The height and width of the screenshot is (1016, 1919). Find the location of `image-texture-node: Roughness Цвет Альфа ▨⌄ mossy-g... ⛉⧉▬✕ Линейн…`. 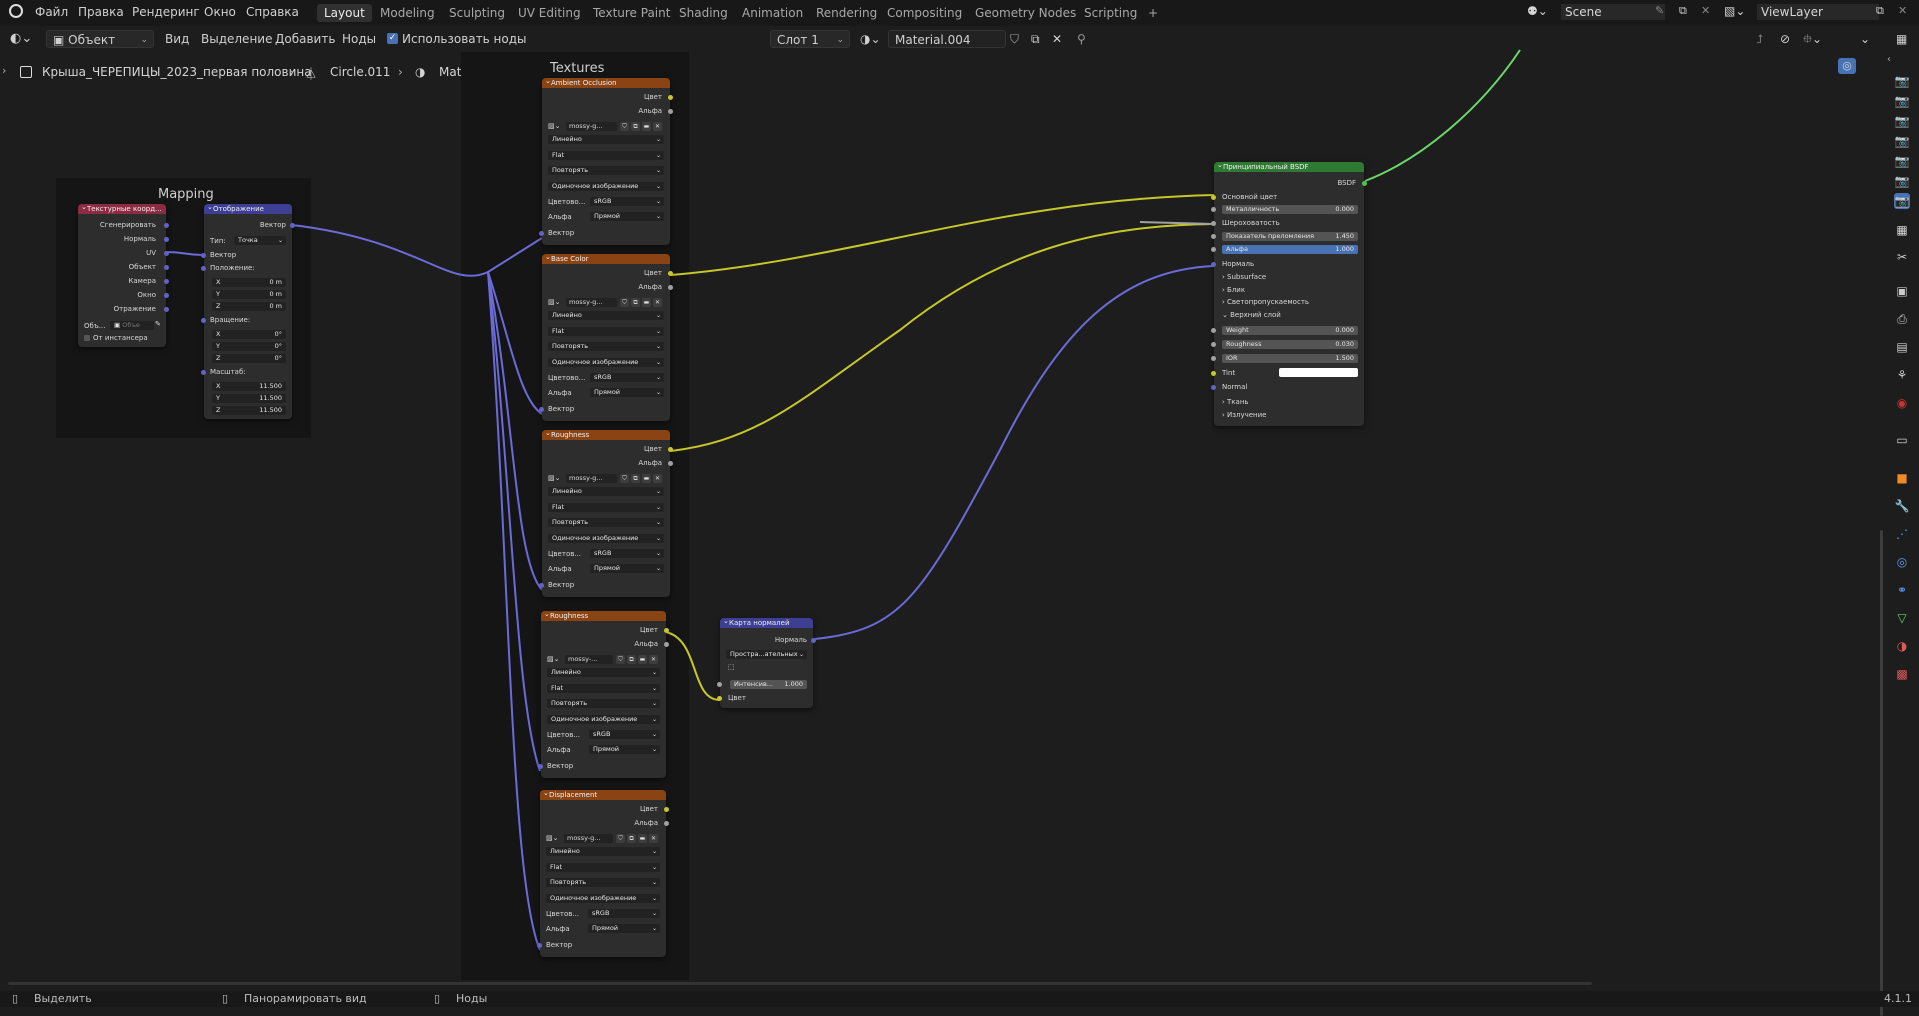

image-texture-node: Roughness Цвет Альфа ▨⌄ mossy-g... ⛉⧉▬✕ Линейн… is located at coordinates (606, 512).